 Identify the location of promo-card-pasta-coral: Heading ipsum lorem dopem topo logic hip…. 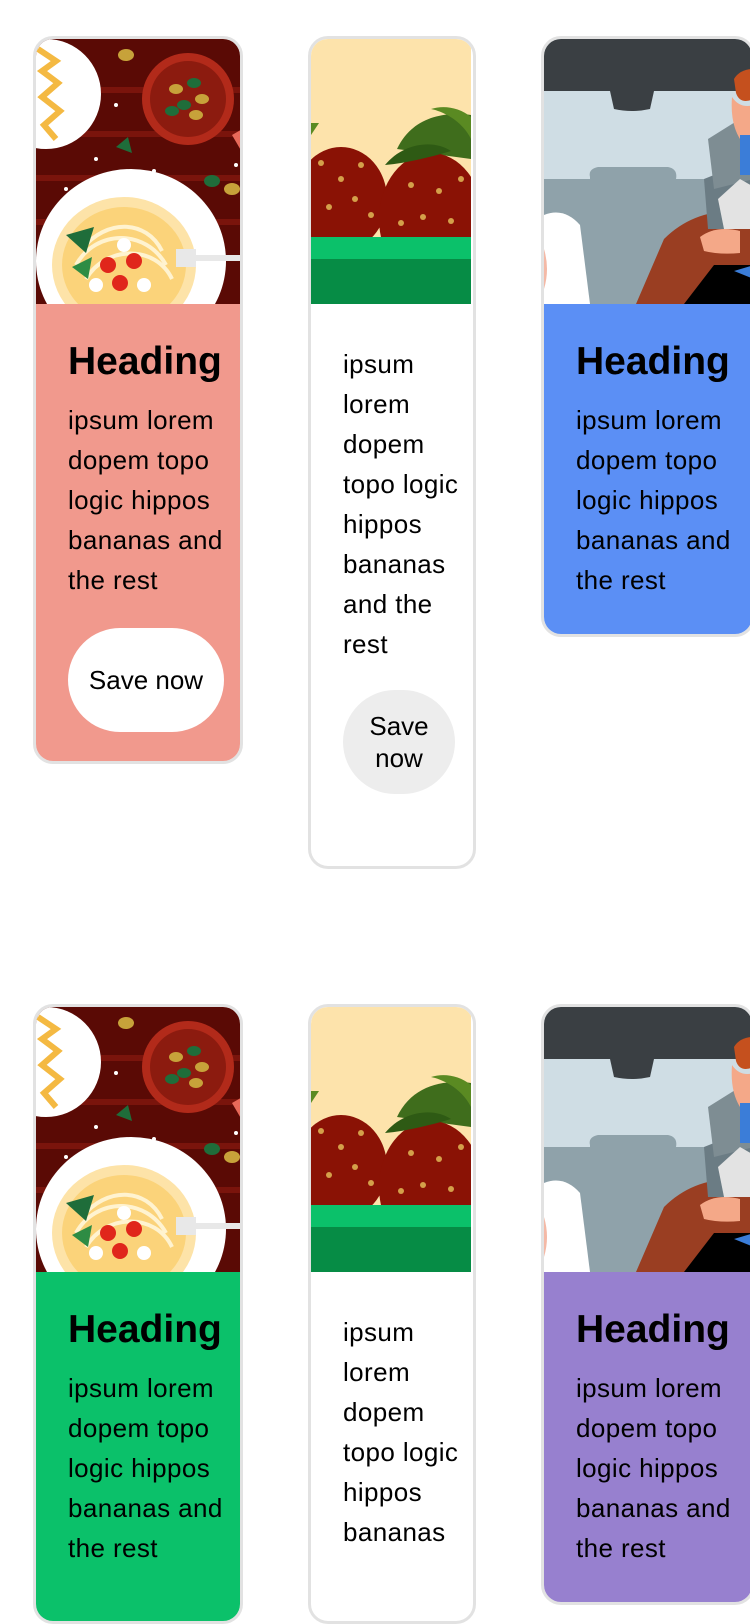
(138, 400).